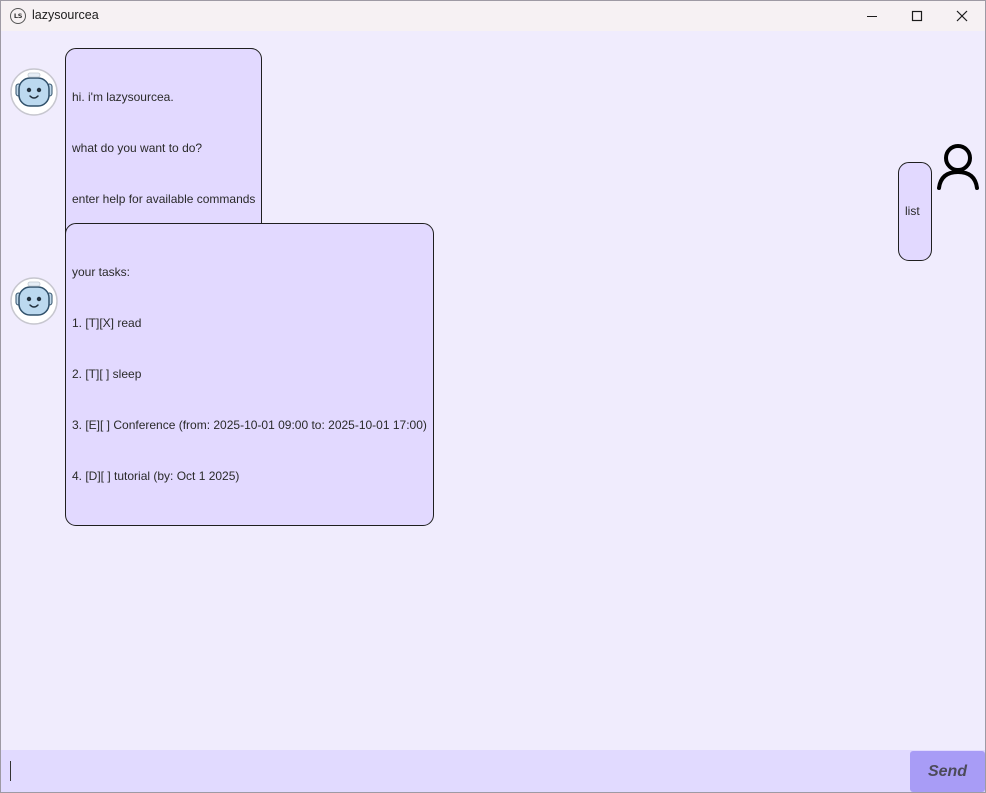 The height and width of the screenshot is (793, 986). What do you see at coordinates (123, 97) in the screenshot?
I see `message-line: hi. i'm lazysourcea.` at bounding box center [123, 97].